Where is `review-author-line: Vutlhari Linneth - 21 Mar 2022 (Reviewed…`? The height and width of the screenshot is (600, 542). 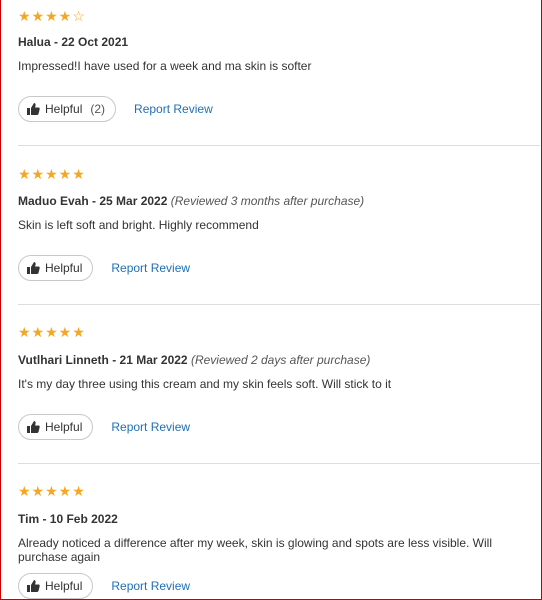
review-author-line: Vutlhari Linneth - 21 Mar 2022 (Reviewed… is located at coordinates (278, 360).